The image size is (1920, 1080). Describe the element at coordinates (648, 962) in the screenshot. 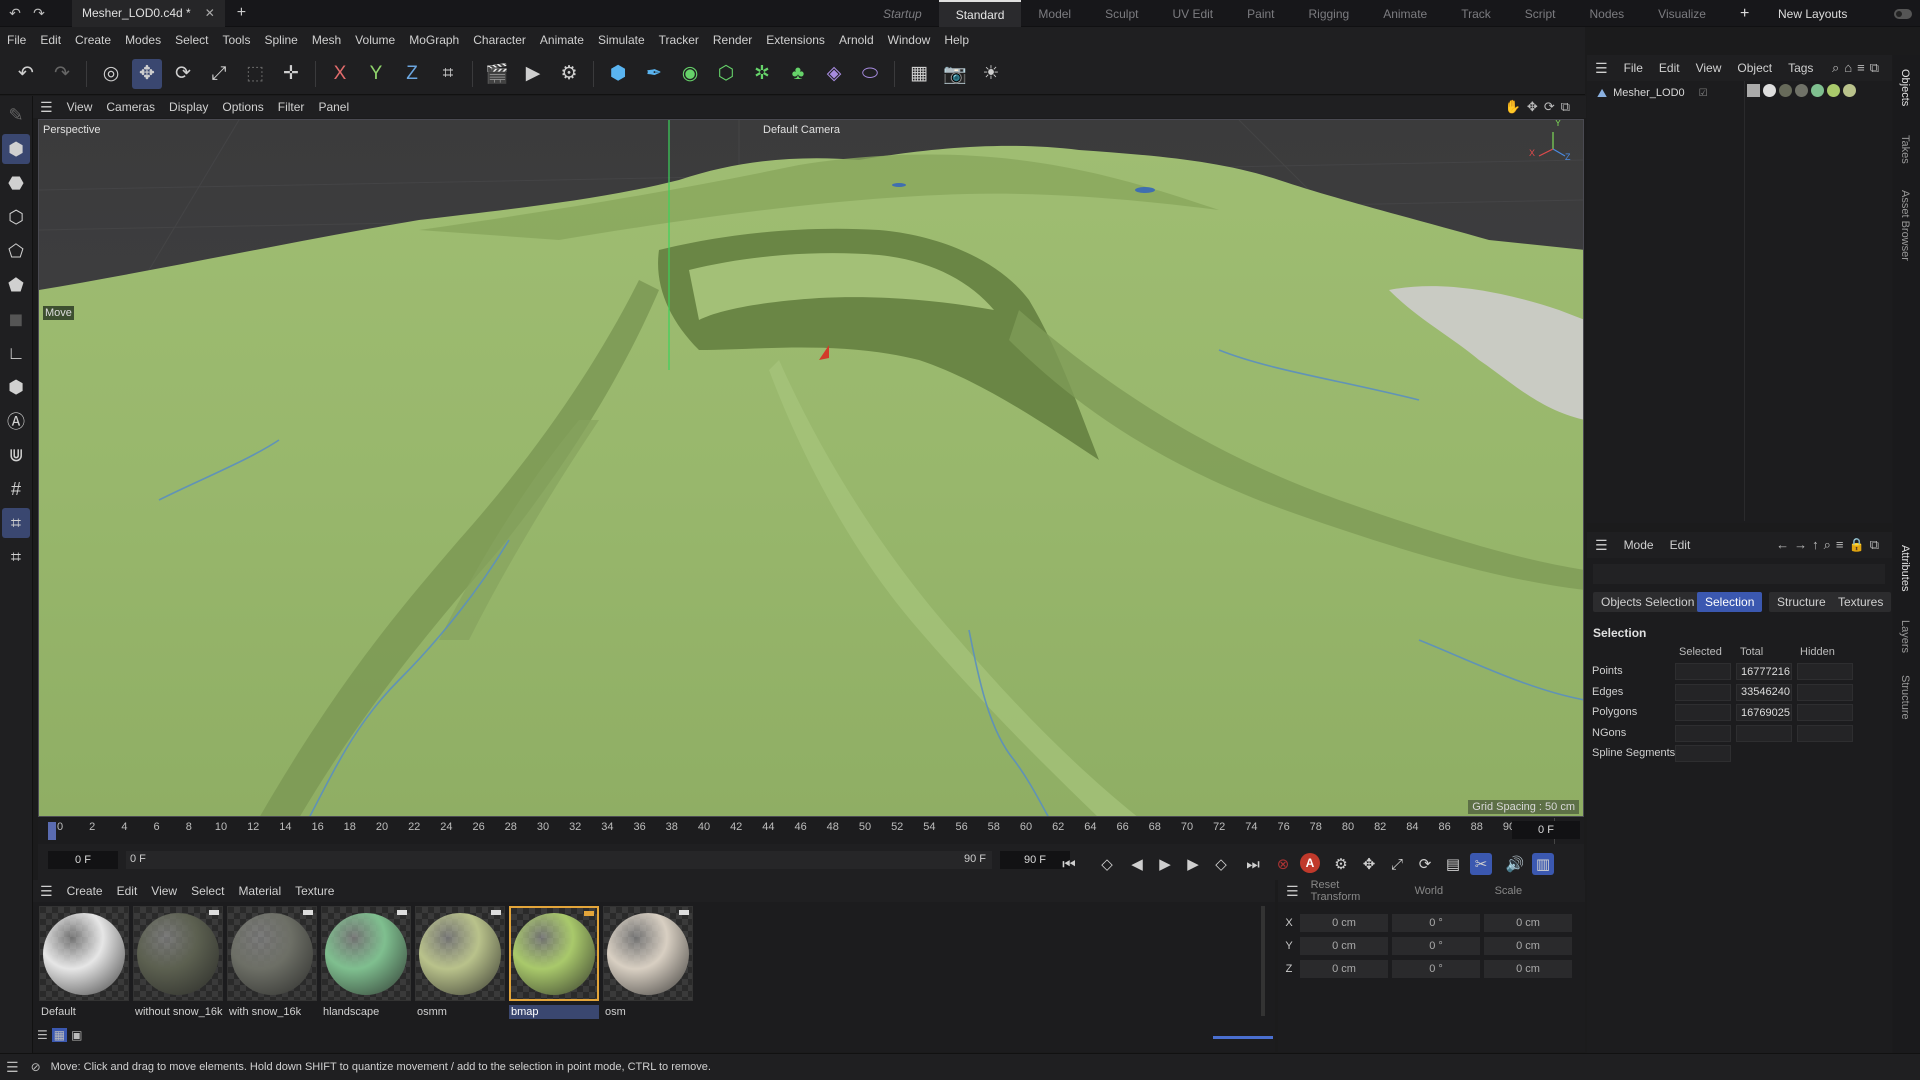

I see `material-swatch: osm` at that location.